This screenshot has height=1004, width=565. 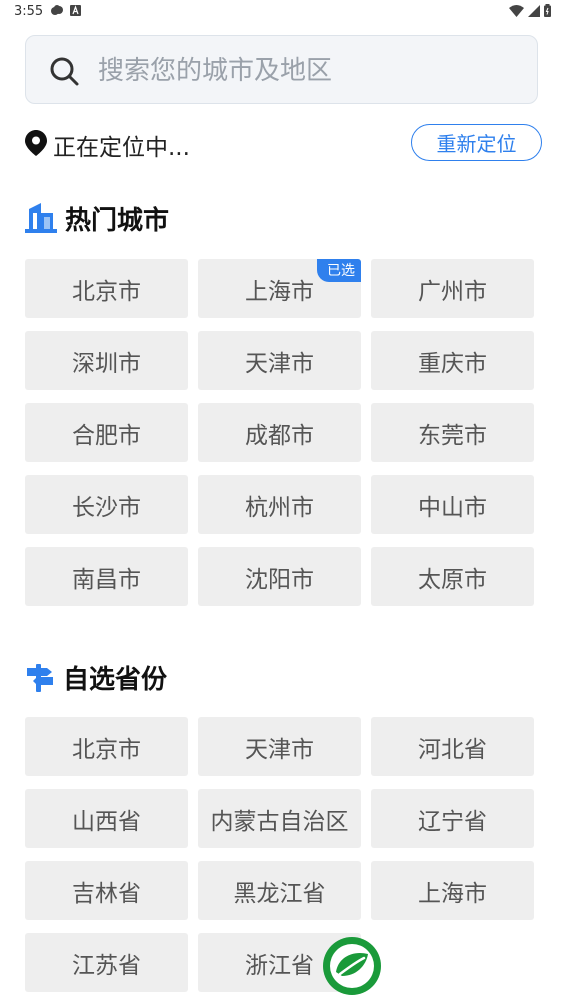 I want to click on battery-icon, so click(x=547, y=10).